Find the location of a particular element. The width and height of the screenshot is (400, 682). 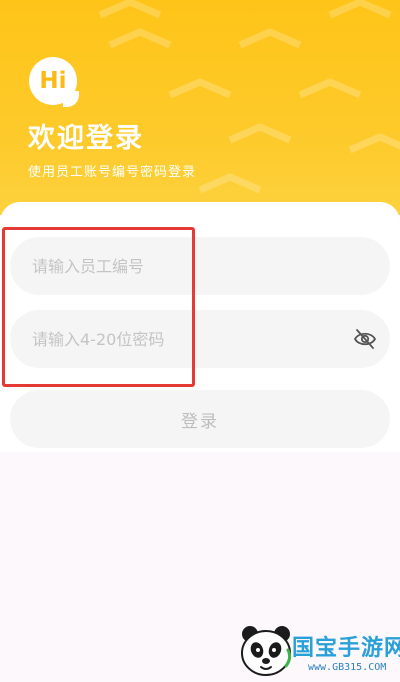

watermark-title: 国宝手游网 is located at coordinates (346, 648).